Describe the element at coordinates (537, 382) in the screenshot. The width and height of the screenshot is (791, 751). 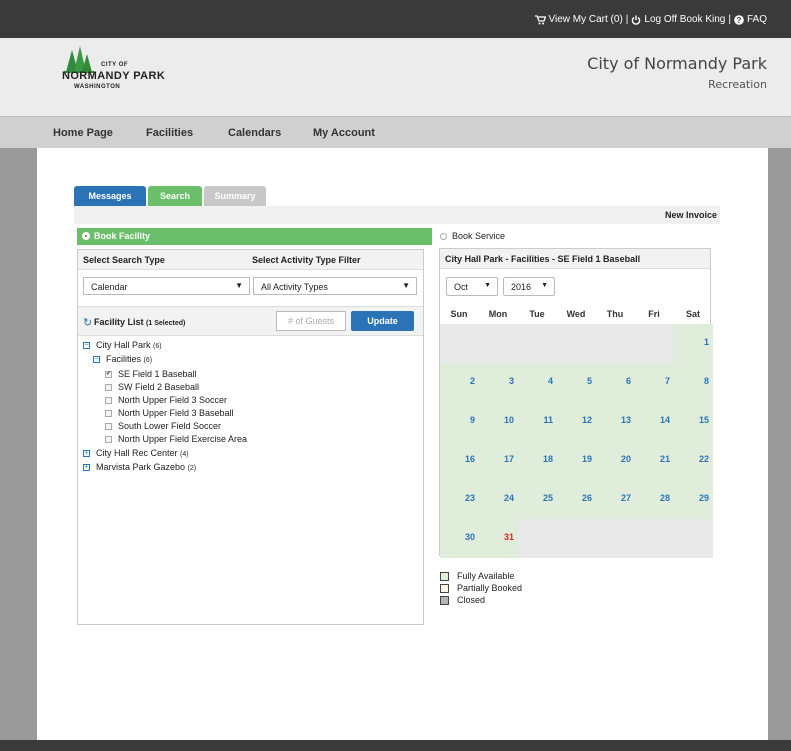
I see `calendar-day: 4` at that location.